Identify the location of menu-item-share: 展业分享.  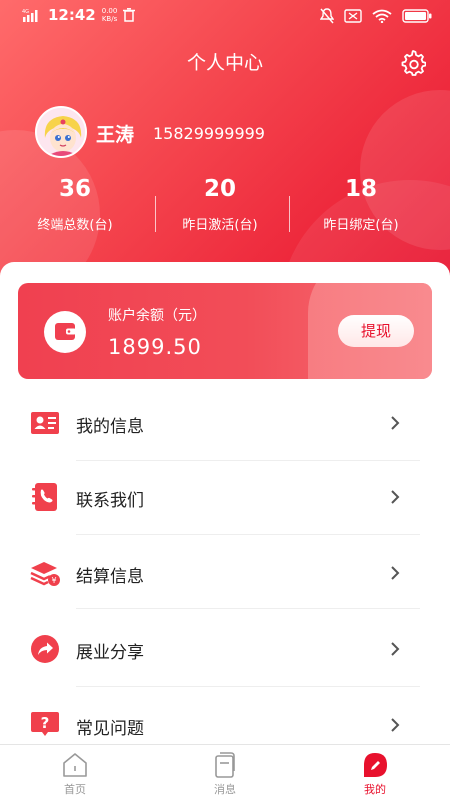
(225, 649).